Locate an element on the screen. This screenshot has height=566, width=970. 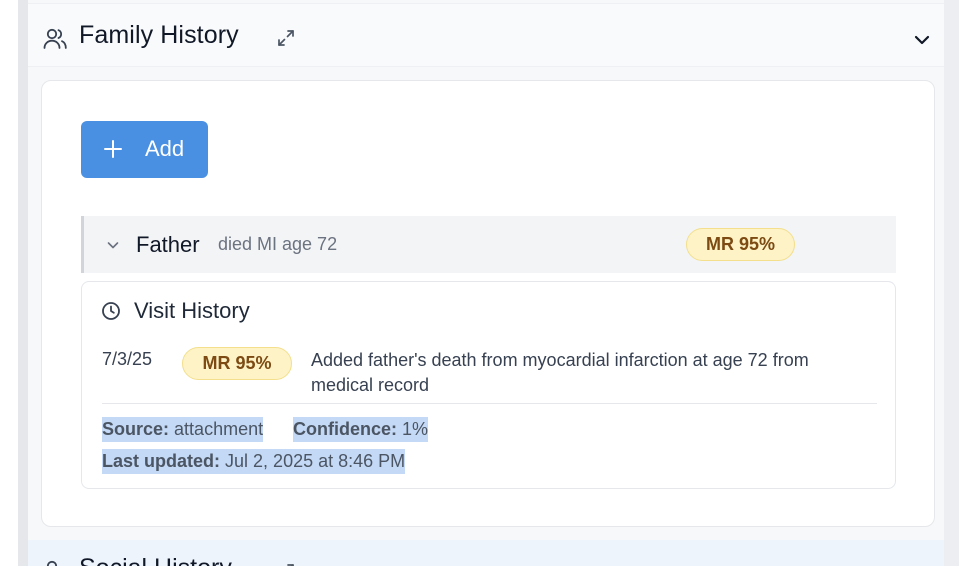
social-history-title: Social History is located at coordinates (155, 560).